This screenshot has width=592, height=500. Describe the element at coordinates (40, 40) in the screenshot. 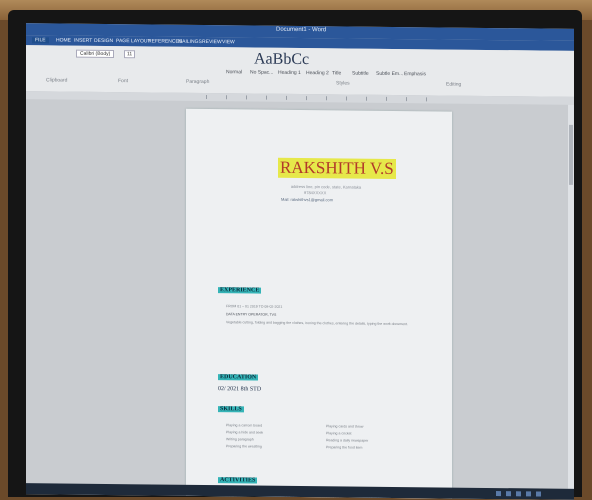

I see `tab-file: FILE` at that location.